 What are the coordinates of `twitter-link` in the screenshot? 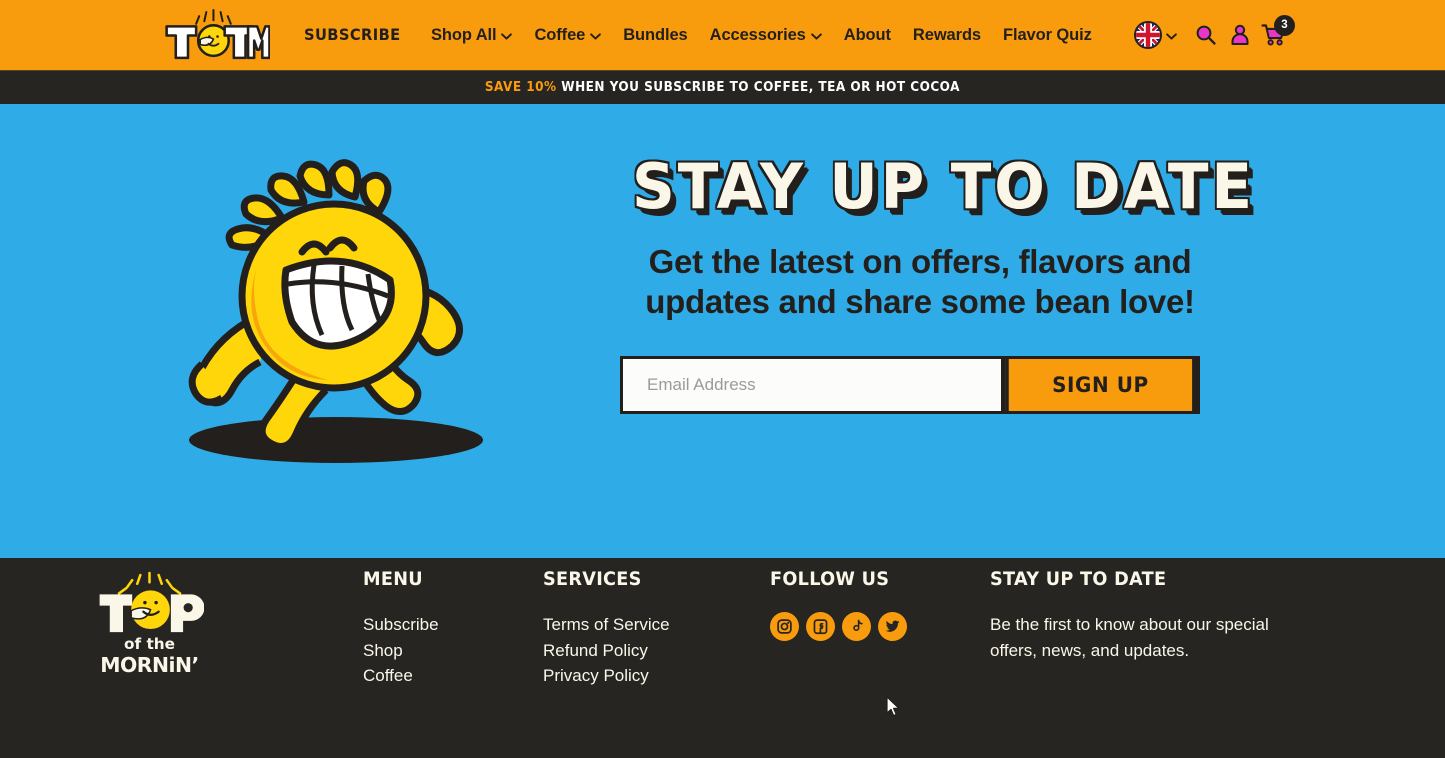 It's located at (892, 626).